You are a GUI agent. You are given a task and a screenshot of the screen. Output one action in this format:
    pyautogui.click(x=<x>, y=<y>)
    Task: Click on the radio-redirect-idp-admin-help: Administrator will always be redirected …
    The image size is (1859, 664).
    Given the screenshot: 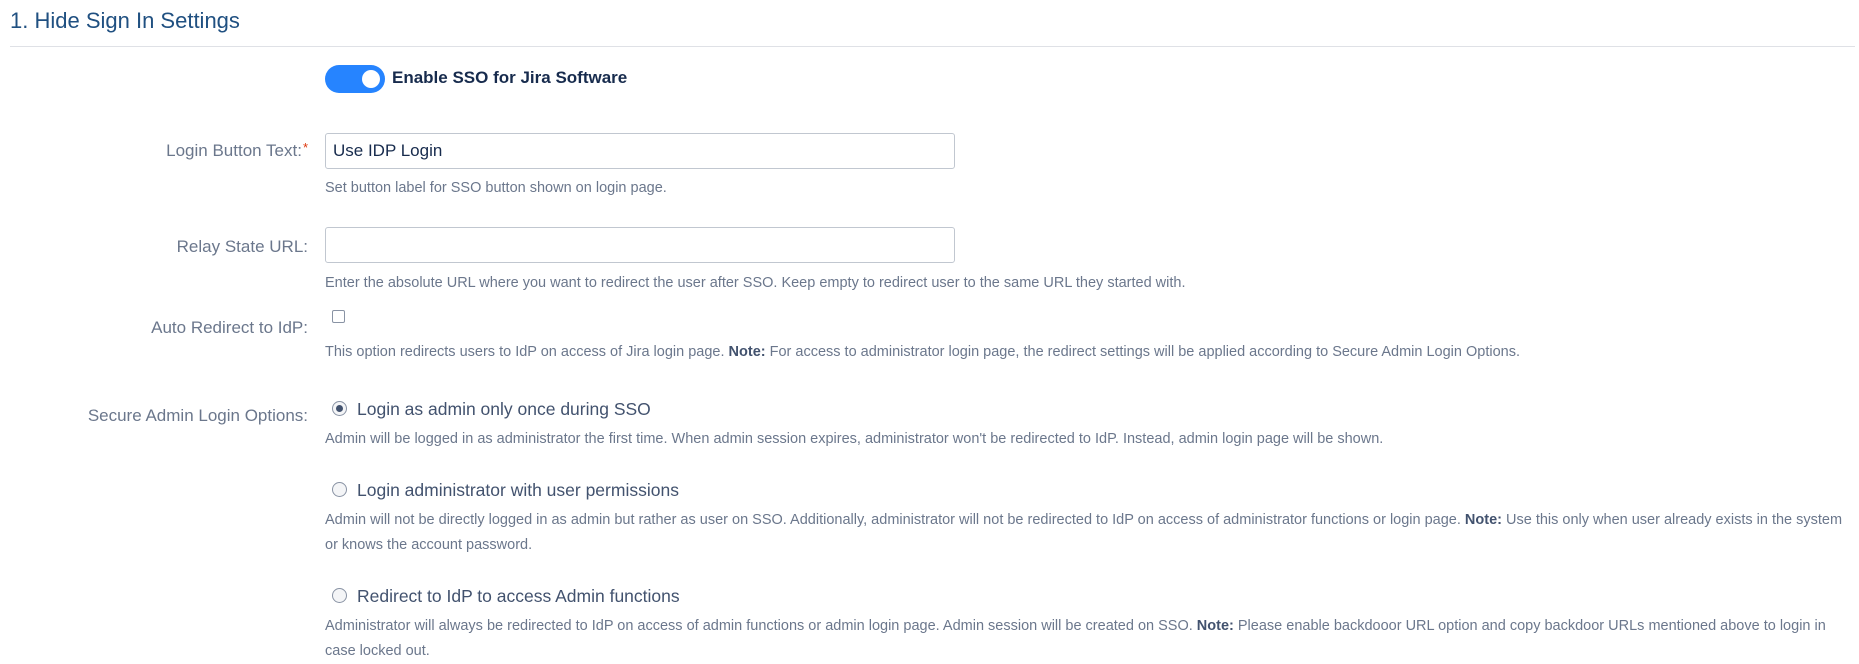 What is the action you would take?
    pyautogui.click(x=1075, y=638)
    